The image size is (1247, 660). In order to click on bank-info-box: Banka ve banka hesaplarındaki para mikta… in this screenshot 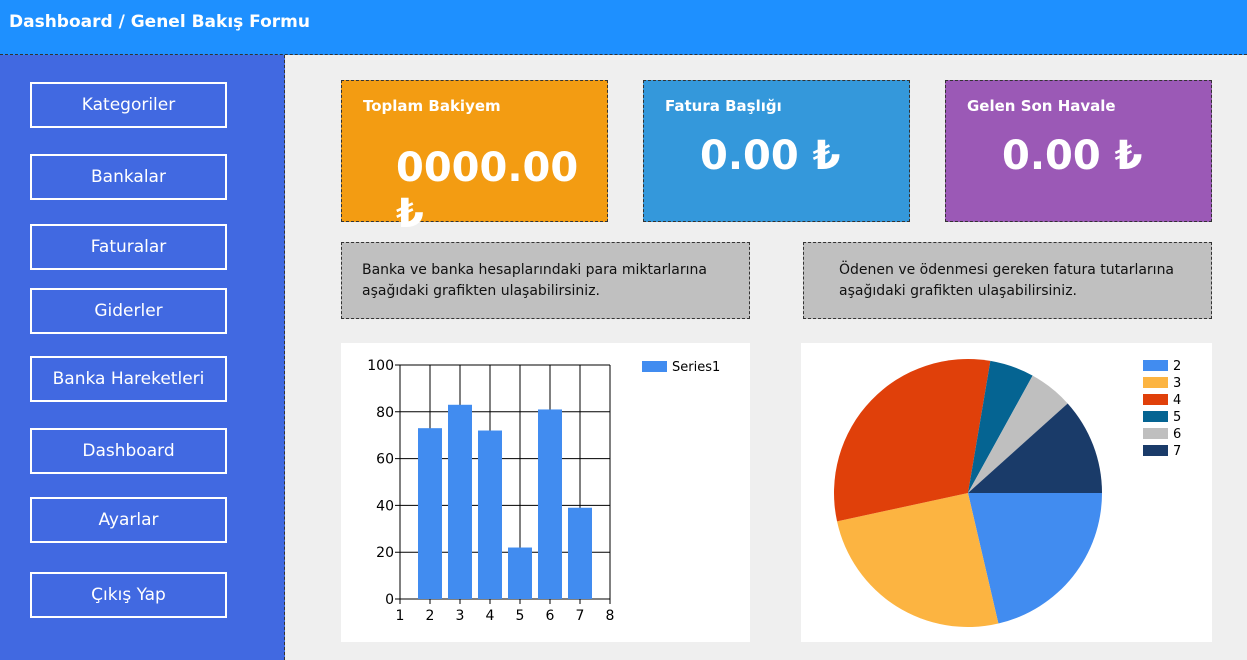, I will do `click(545, 280)`.